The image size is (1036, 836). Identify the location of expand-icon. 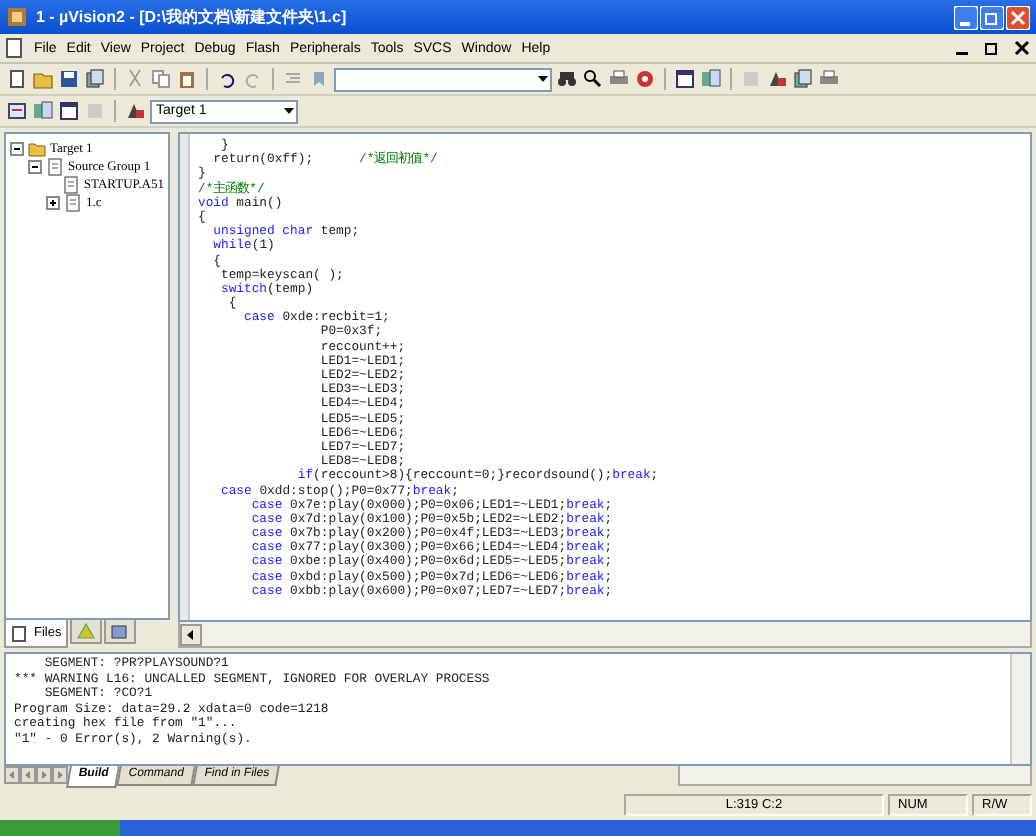
(53, 203).